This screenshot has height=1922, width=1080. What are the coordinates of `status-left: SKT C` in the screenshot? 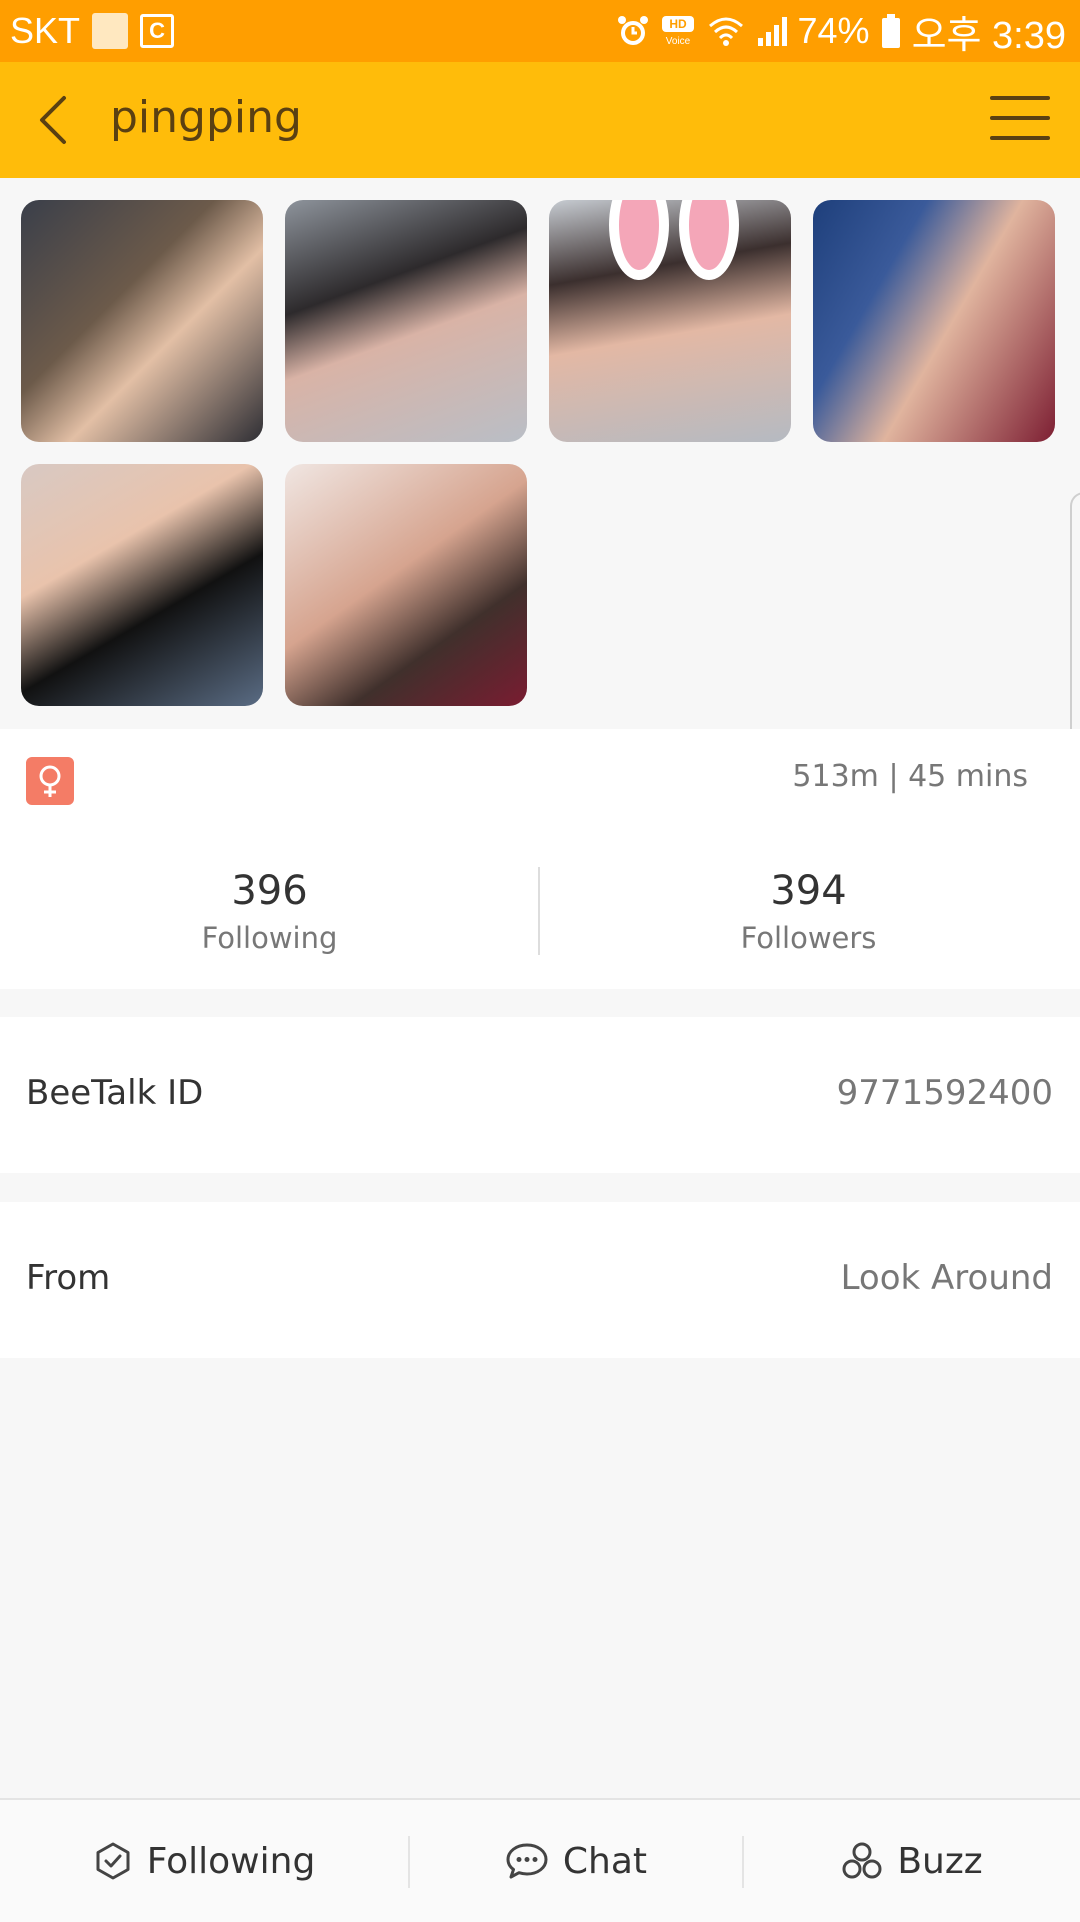 It's located at (87, 31).